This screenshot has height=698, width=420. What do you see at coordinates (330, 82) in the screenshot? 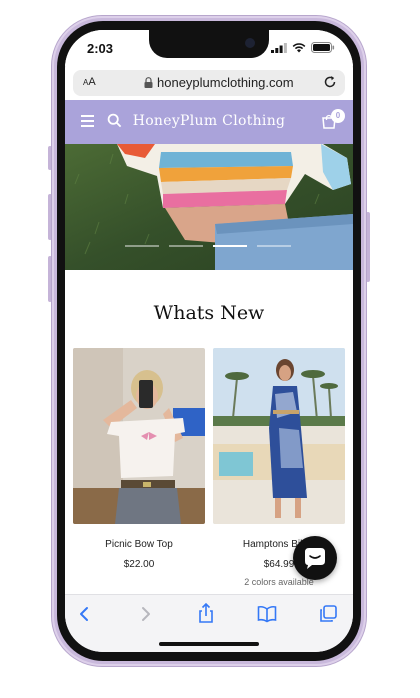
I see `reload-icon` at bounding box center [330, 82].